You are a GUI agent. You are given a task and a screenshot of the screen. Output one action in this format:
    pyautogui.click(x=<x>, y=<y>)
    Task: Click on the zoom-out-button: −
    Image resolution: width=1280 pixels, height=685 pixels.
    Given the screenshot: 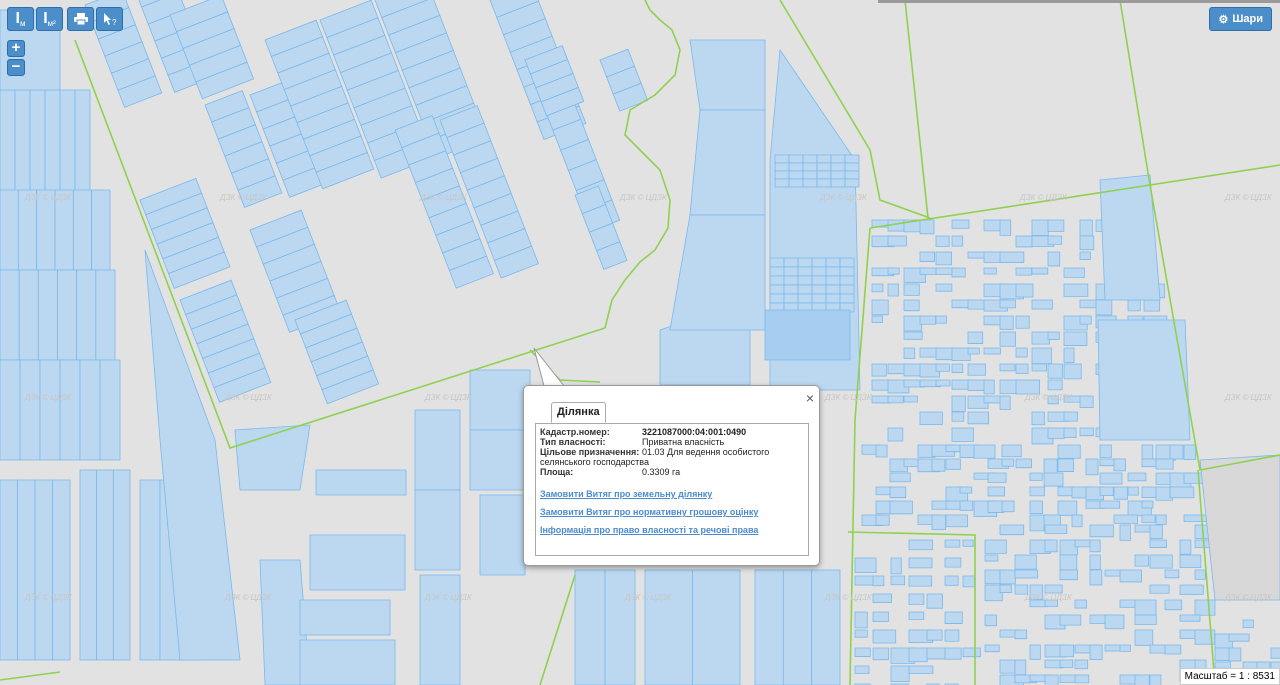 What is the action you would take?
    pyautogui.click(x=16, y=67)
    